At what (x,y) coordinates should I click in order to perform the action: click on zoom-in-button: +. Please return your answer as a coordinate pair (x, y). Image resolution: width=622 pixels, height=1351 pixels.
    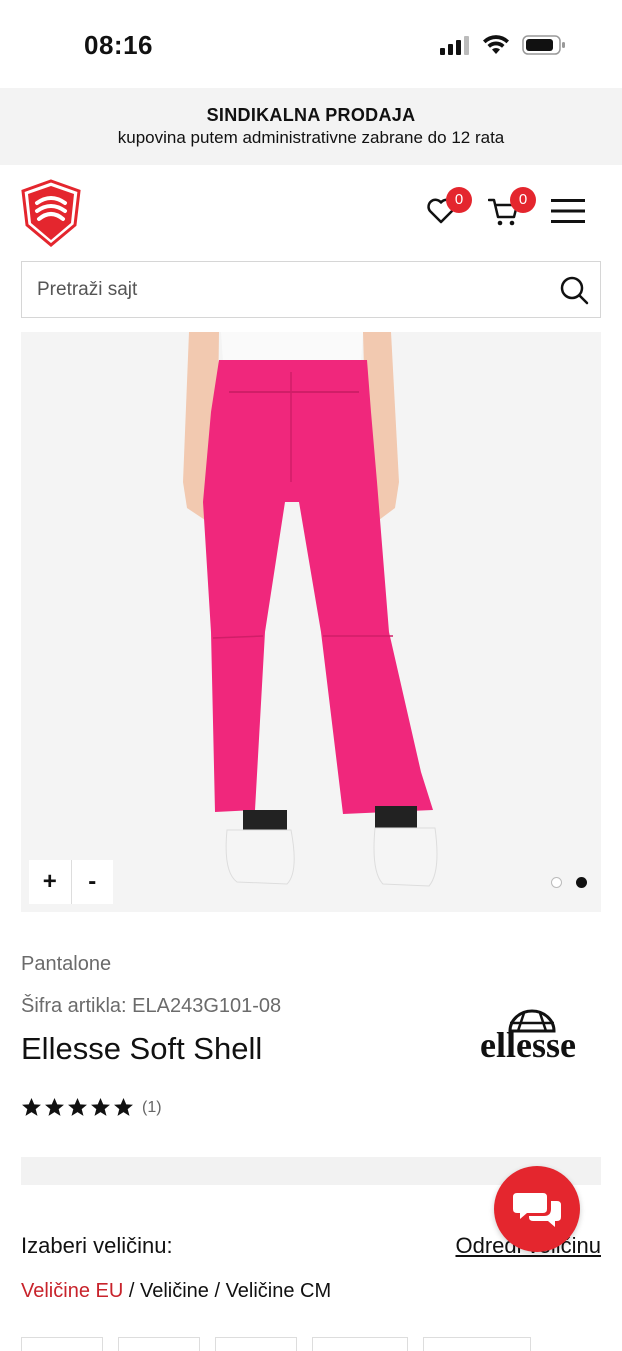
    Looking at the image, I should click on (50, 882).